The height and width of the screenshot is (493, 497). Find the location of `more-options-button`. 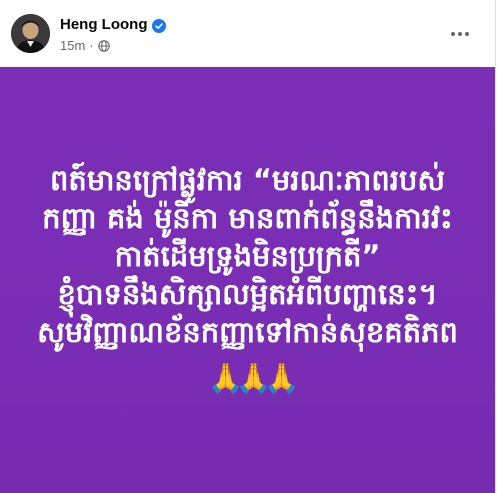

more-options-button is located at coordinates (460, 34).